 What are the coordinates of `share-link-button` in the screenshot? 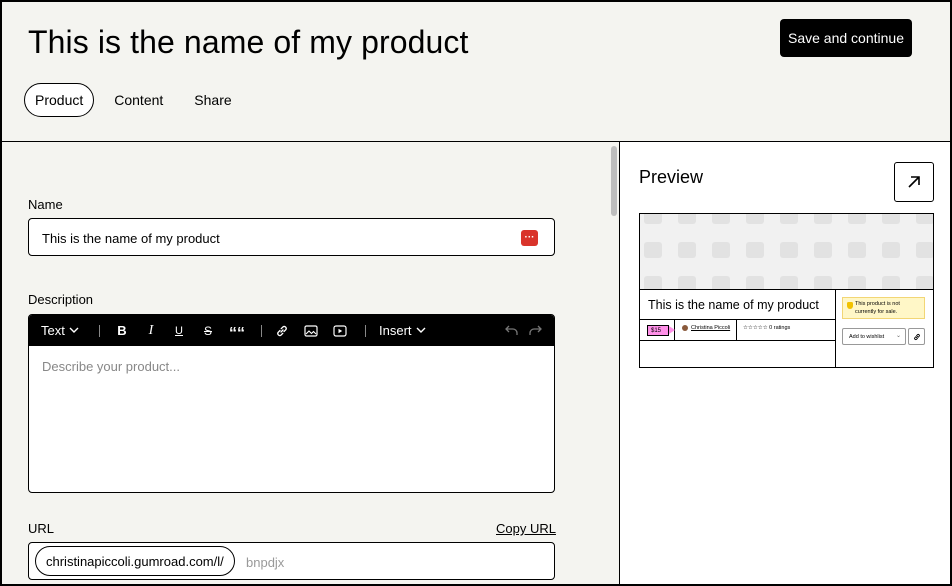 It's located at (916, 336).